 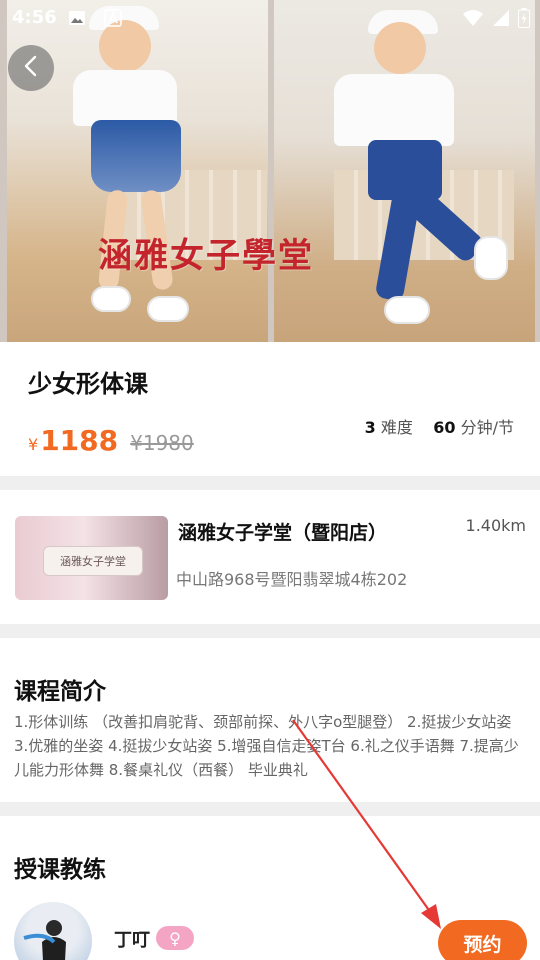 What do you see at coordinates (444, 427) in the screenshot?
I see `duration-value: 60` at bounding box center [444, 427].